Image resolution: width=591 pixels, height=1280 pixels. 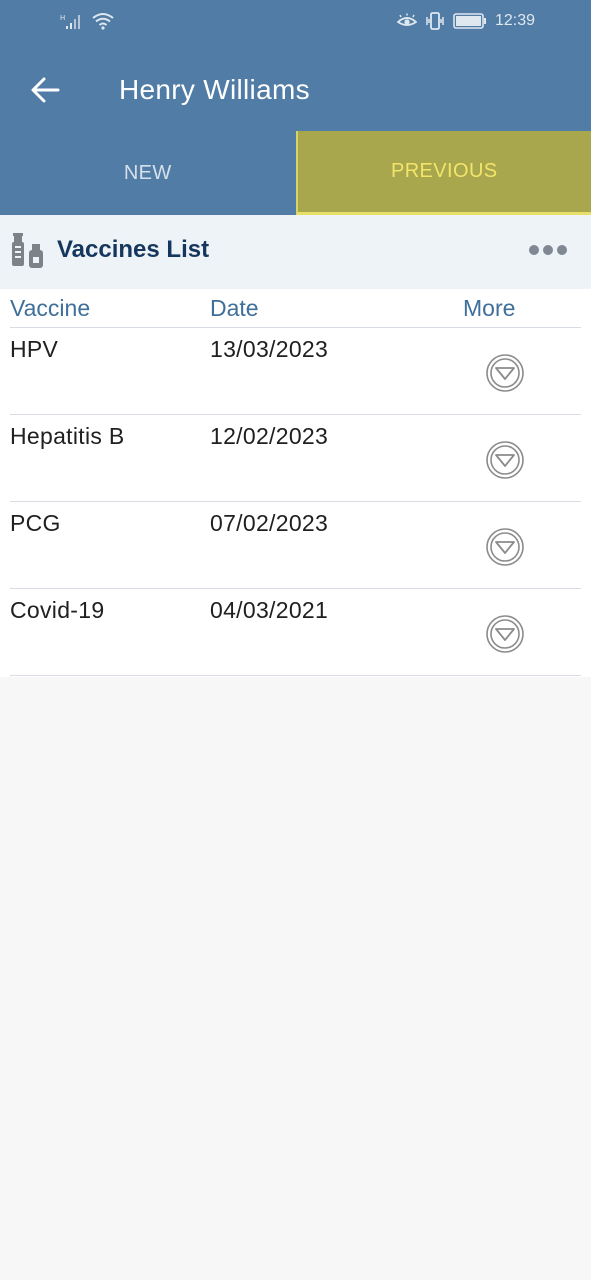 What do you see at coordinates (295, 458) in the screenshot?
I see `table-row: Hepatitis B 12/02/2023` at bounding box center [295, 458].